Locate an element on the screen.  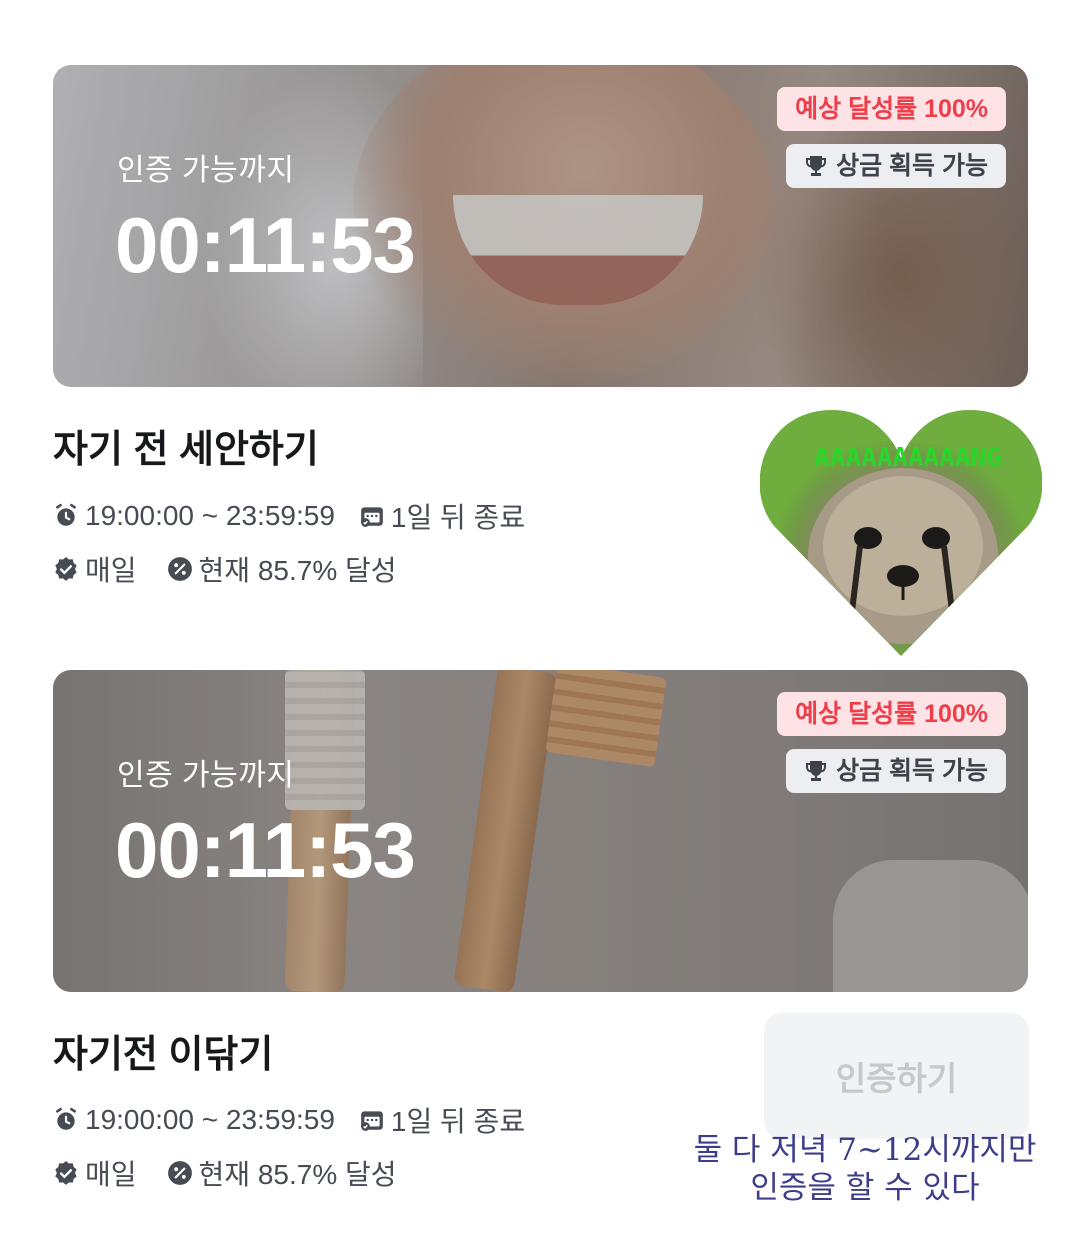
cheetah-heart-sticker: AAAAAAAAAANG is located at coordinates (901, 532).